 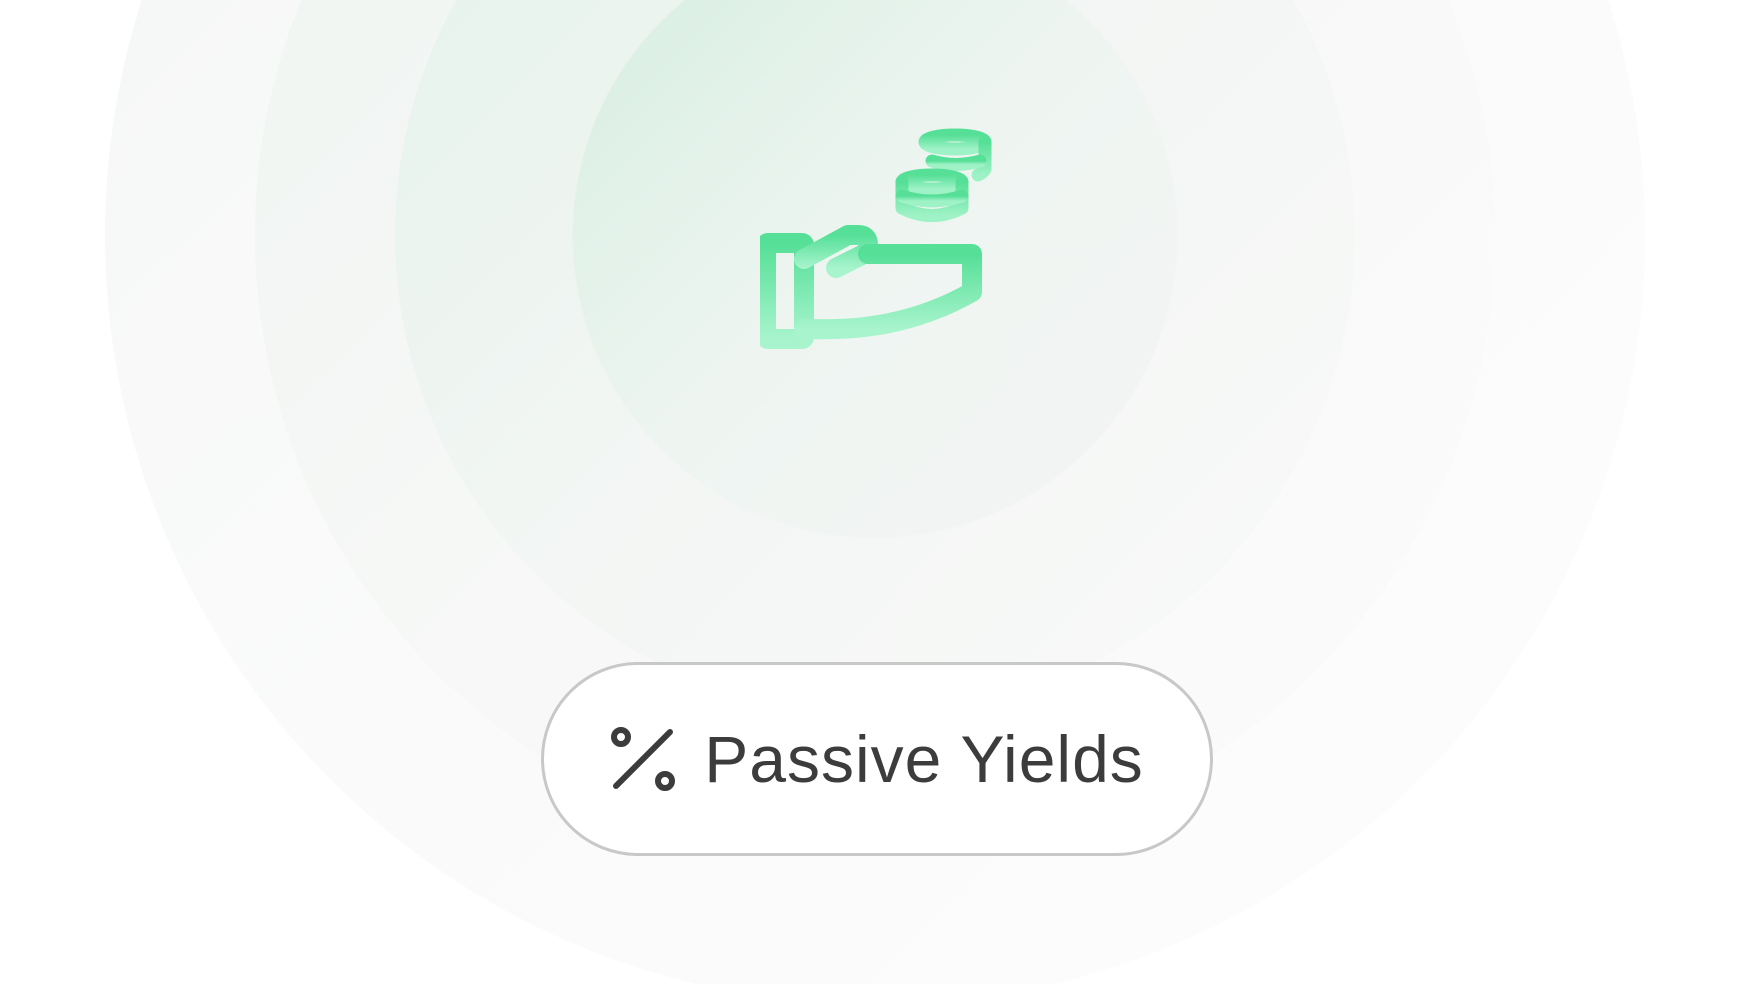 I want to click on passive-yields-badge: Passive Yields, so click(x=877, y=759).